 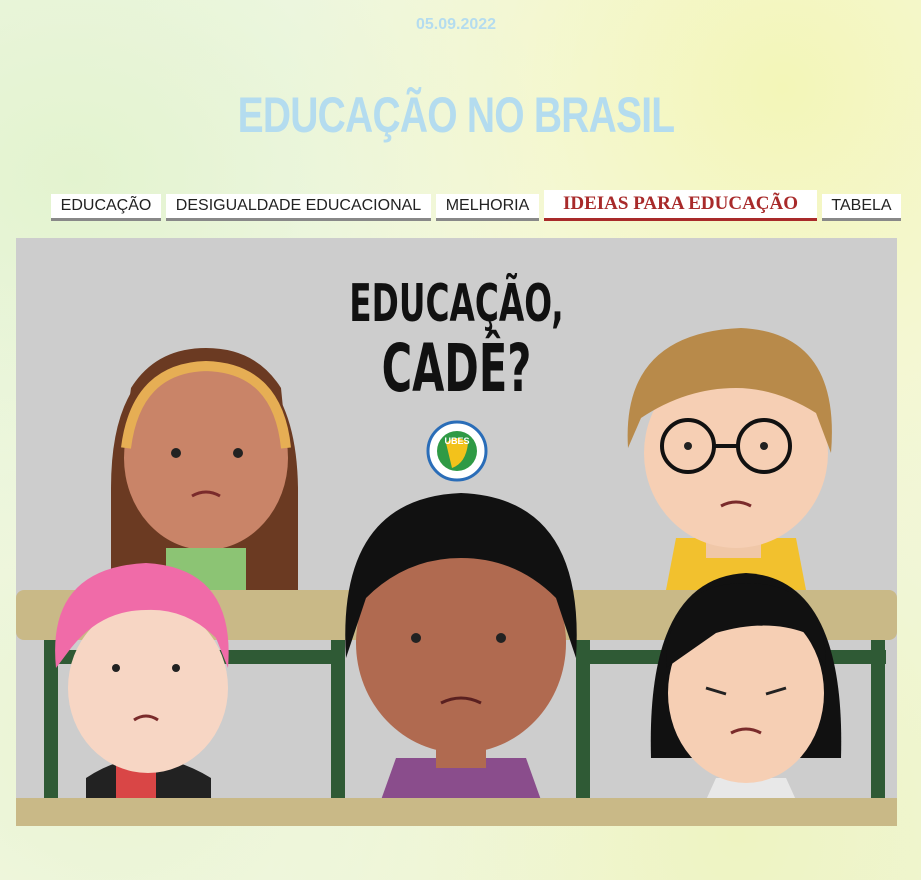 I want to click on tab-educacao: EDUCAÇÃO, so click(x=106, y=207).